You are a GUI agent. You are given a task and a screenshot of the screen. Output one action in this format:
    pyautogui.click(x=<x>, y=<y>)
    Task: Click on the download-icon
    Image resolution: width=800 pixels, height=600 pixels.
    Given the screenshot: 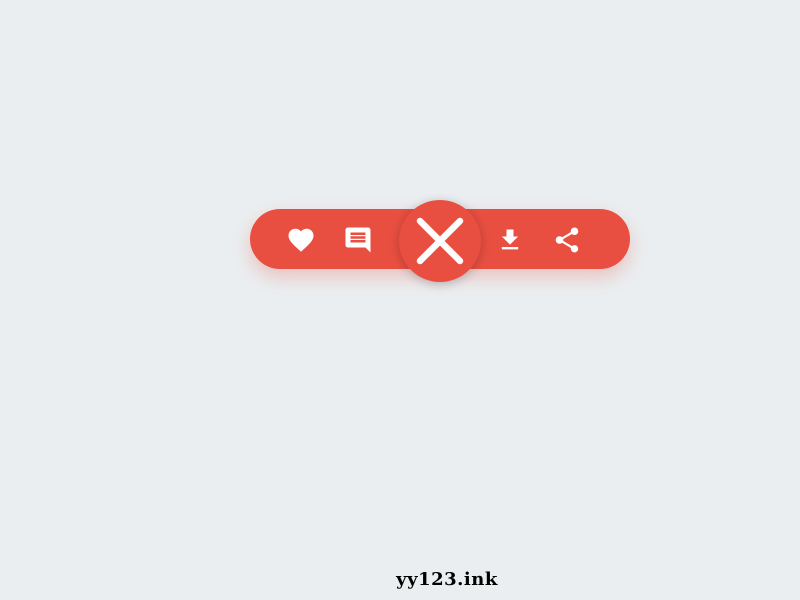 What is the action you would take?
    pyautogui.click(x=510, y=239)
    